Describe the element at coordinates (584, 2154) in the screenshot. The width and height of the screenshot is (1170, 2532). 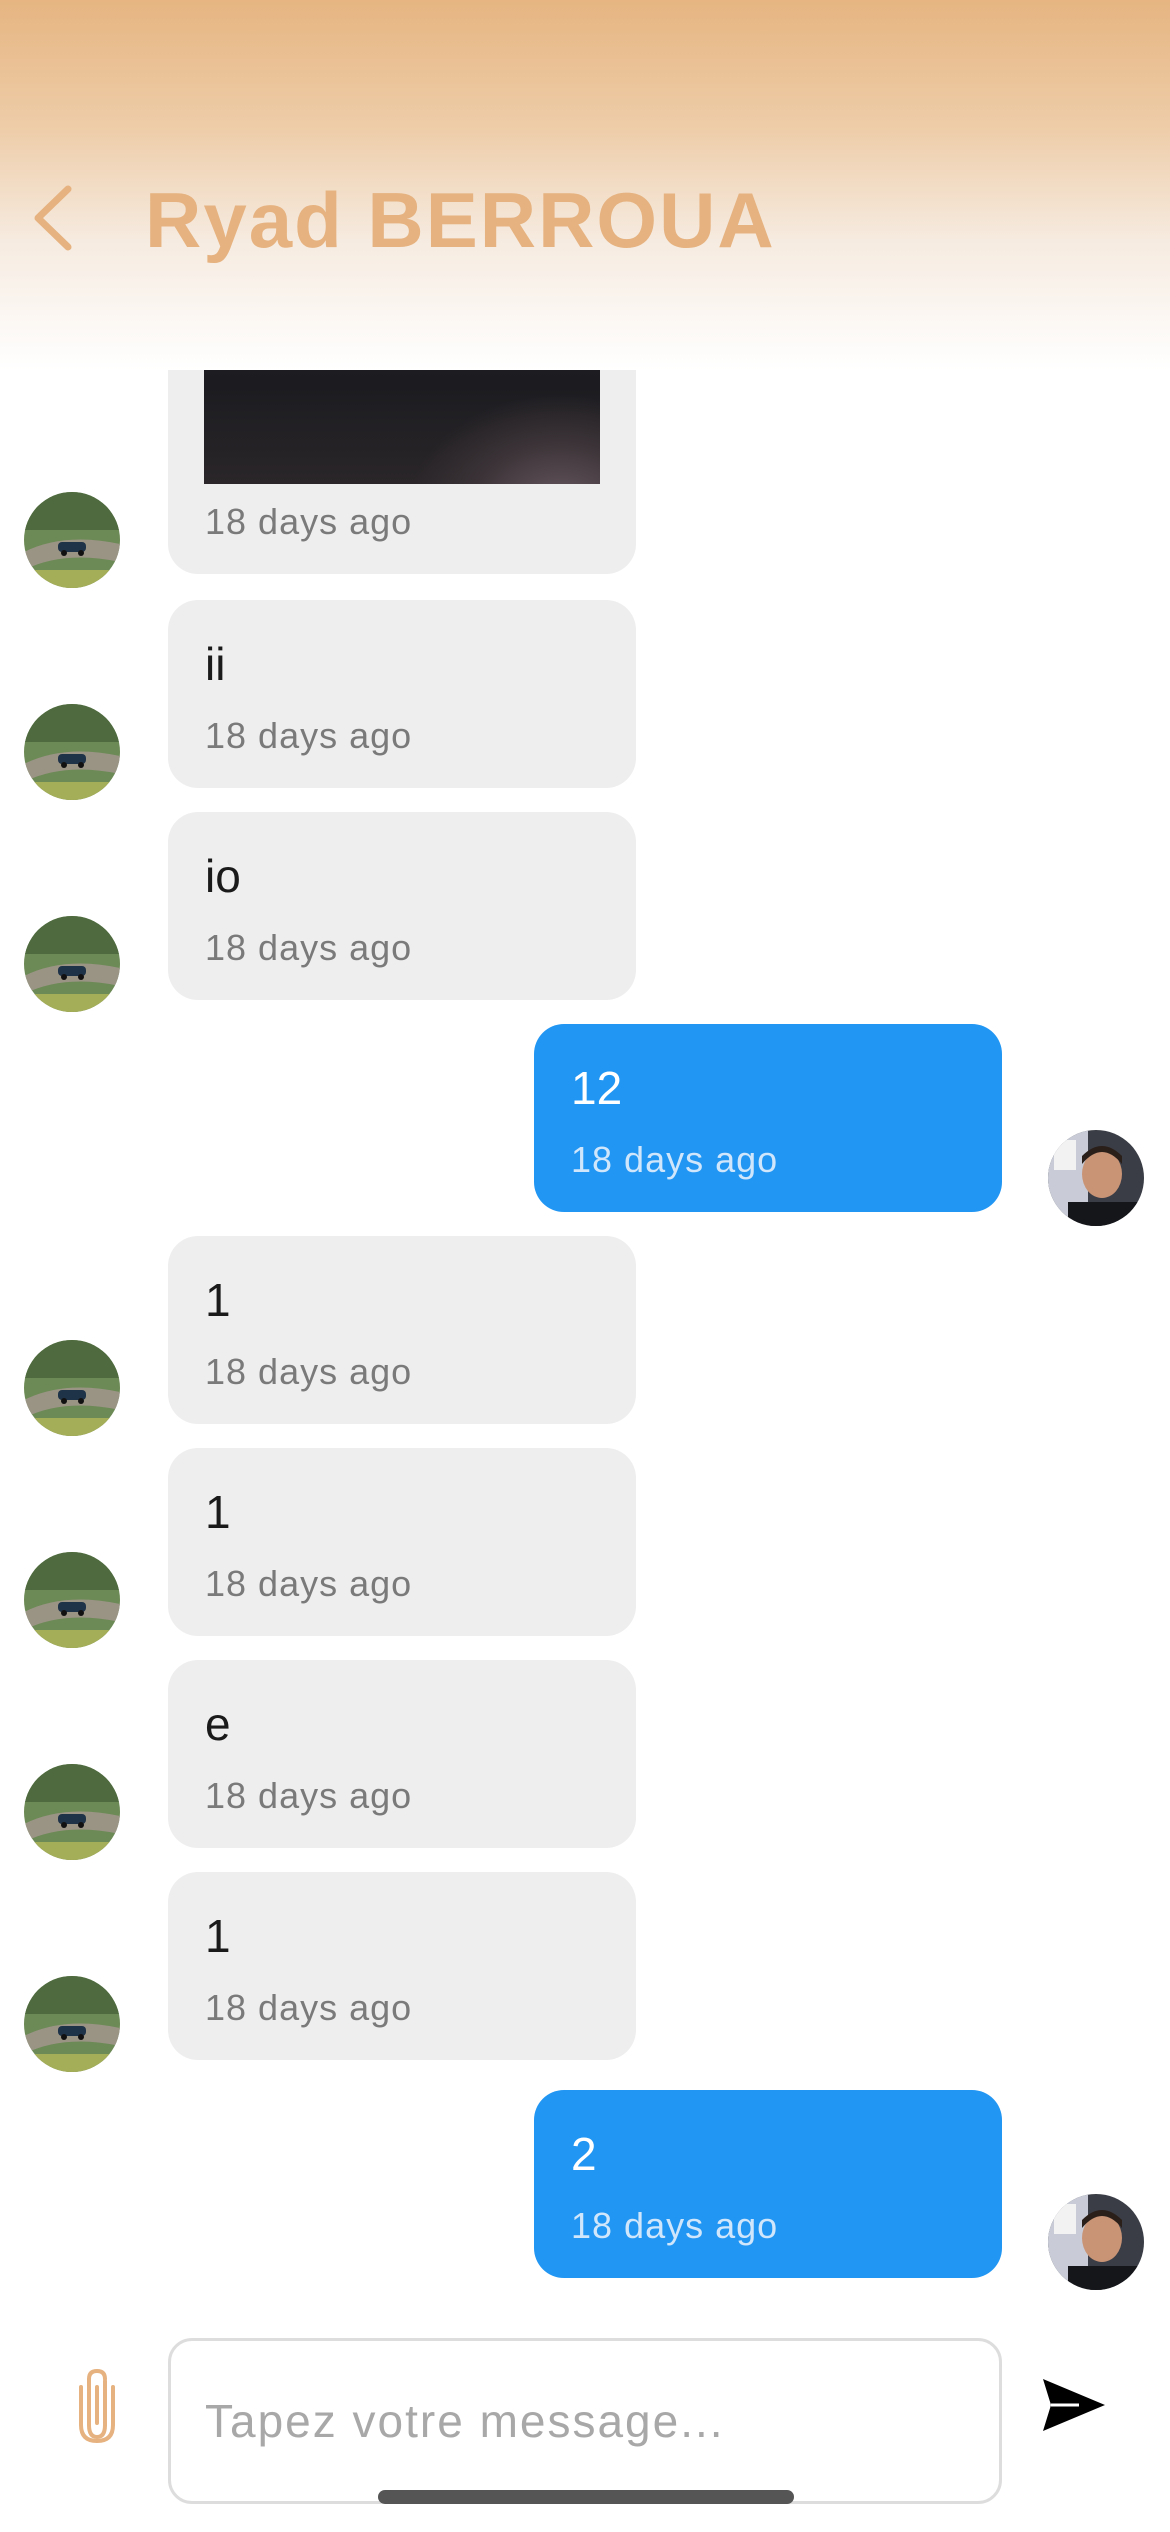
I see `message-text: 2` at that location.